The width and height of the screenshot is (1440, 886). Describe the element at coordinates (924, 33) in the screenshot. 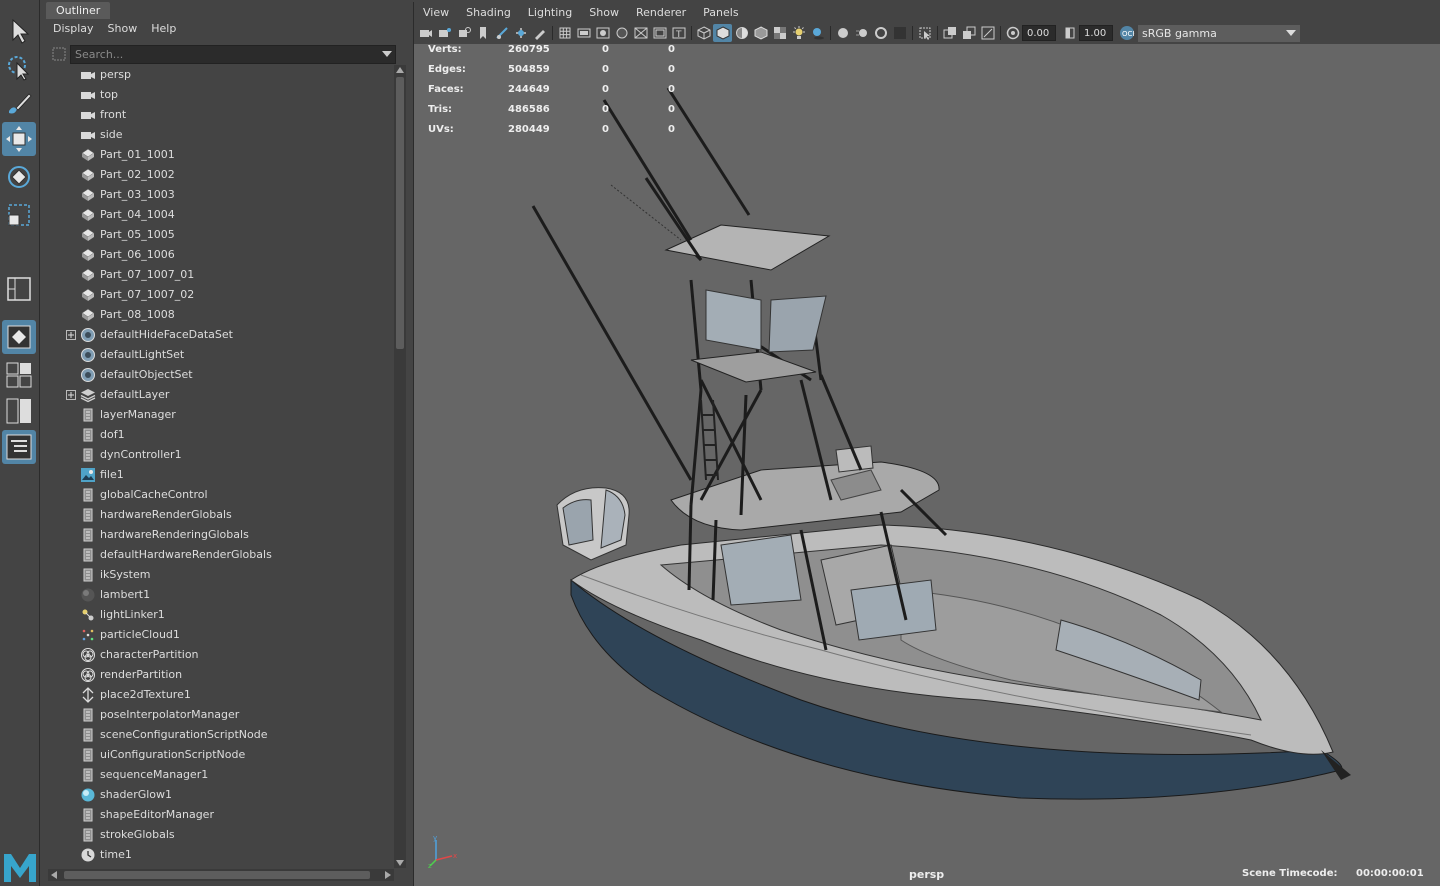

I see `isolate-select-icon` at that location.